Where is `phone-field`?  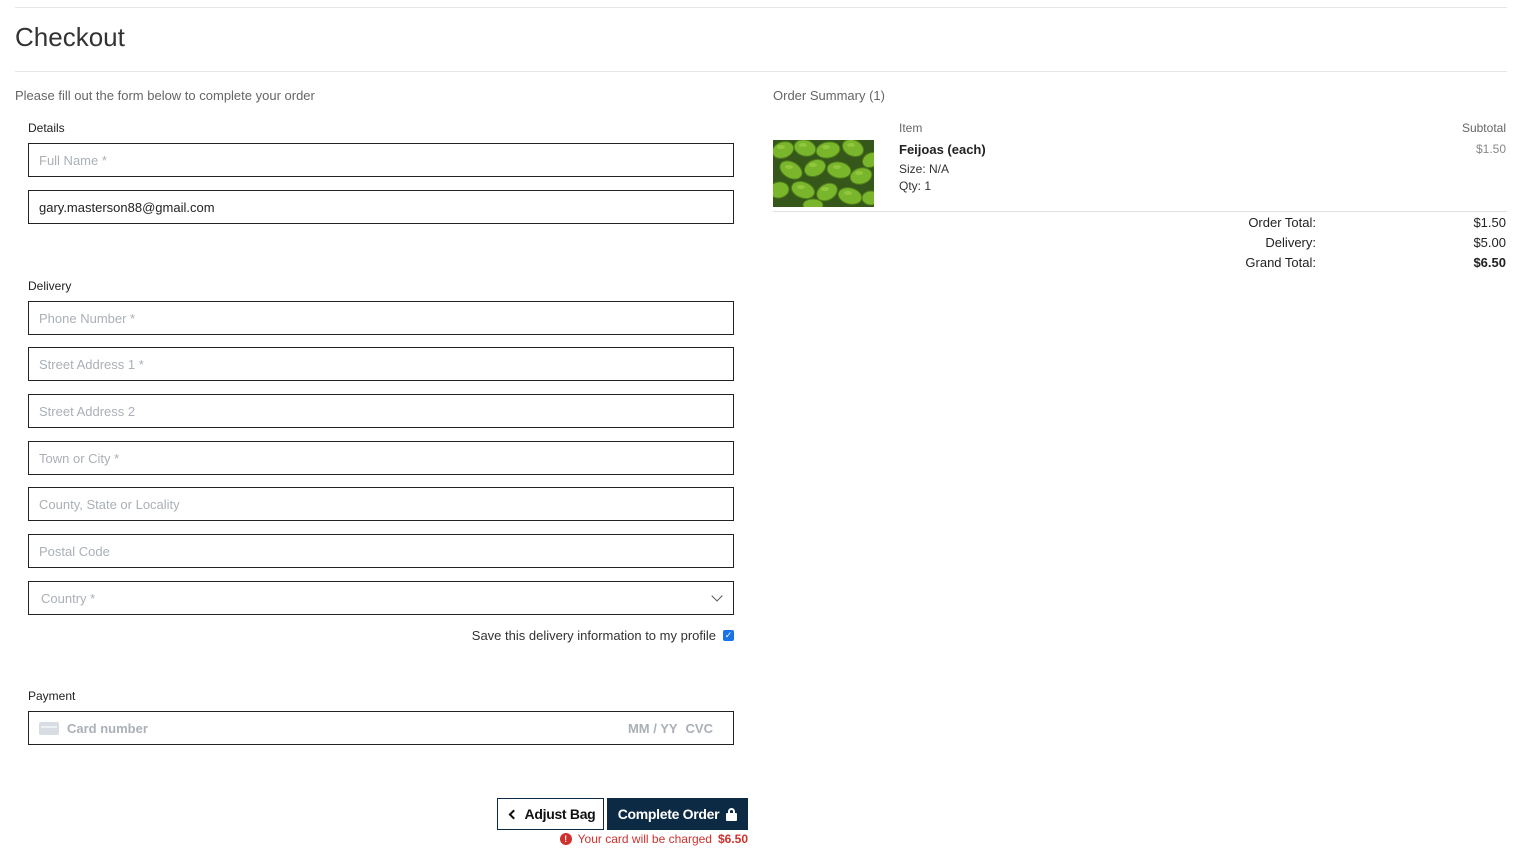 phone-field is located at coordinates (381, 318).